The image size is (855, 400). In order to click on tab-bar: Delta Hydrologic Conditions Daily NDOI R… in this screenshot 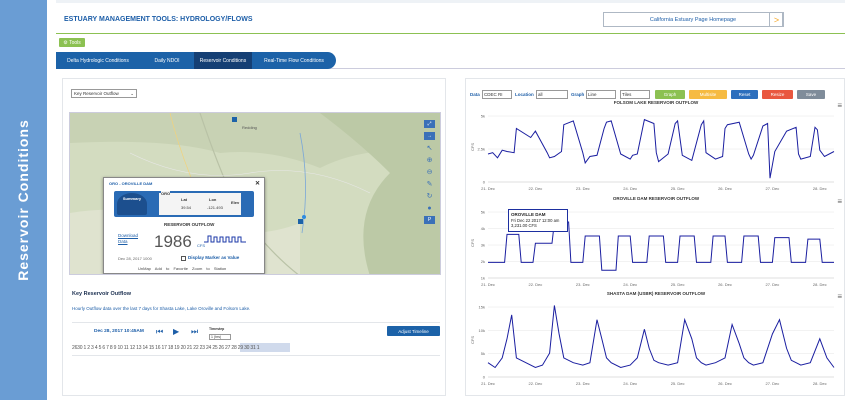, I will do `click(450, 60)`.